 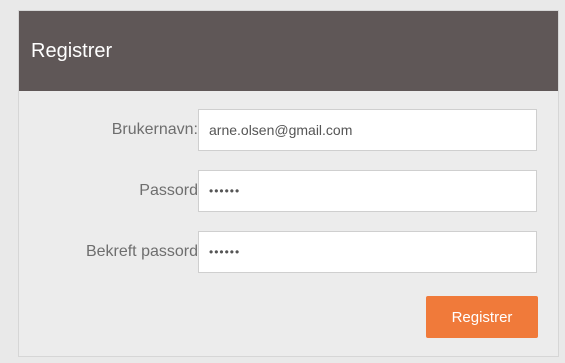 What do you see at coordinates (168, 190) in the screenshot?
I see `password-label: Passord` at bounding box center [168, 190].